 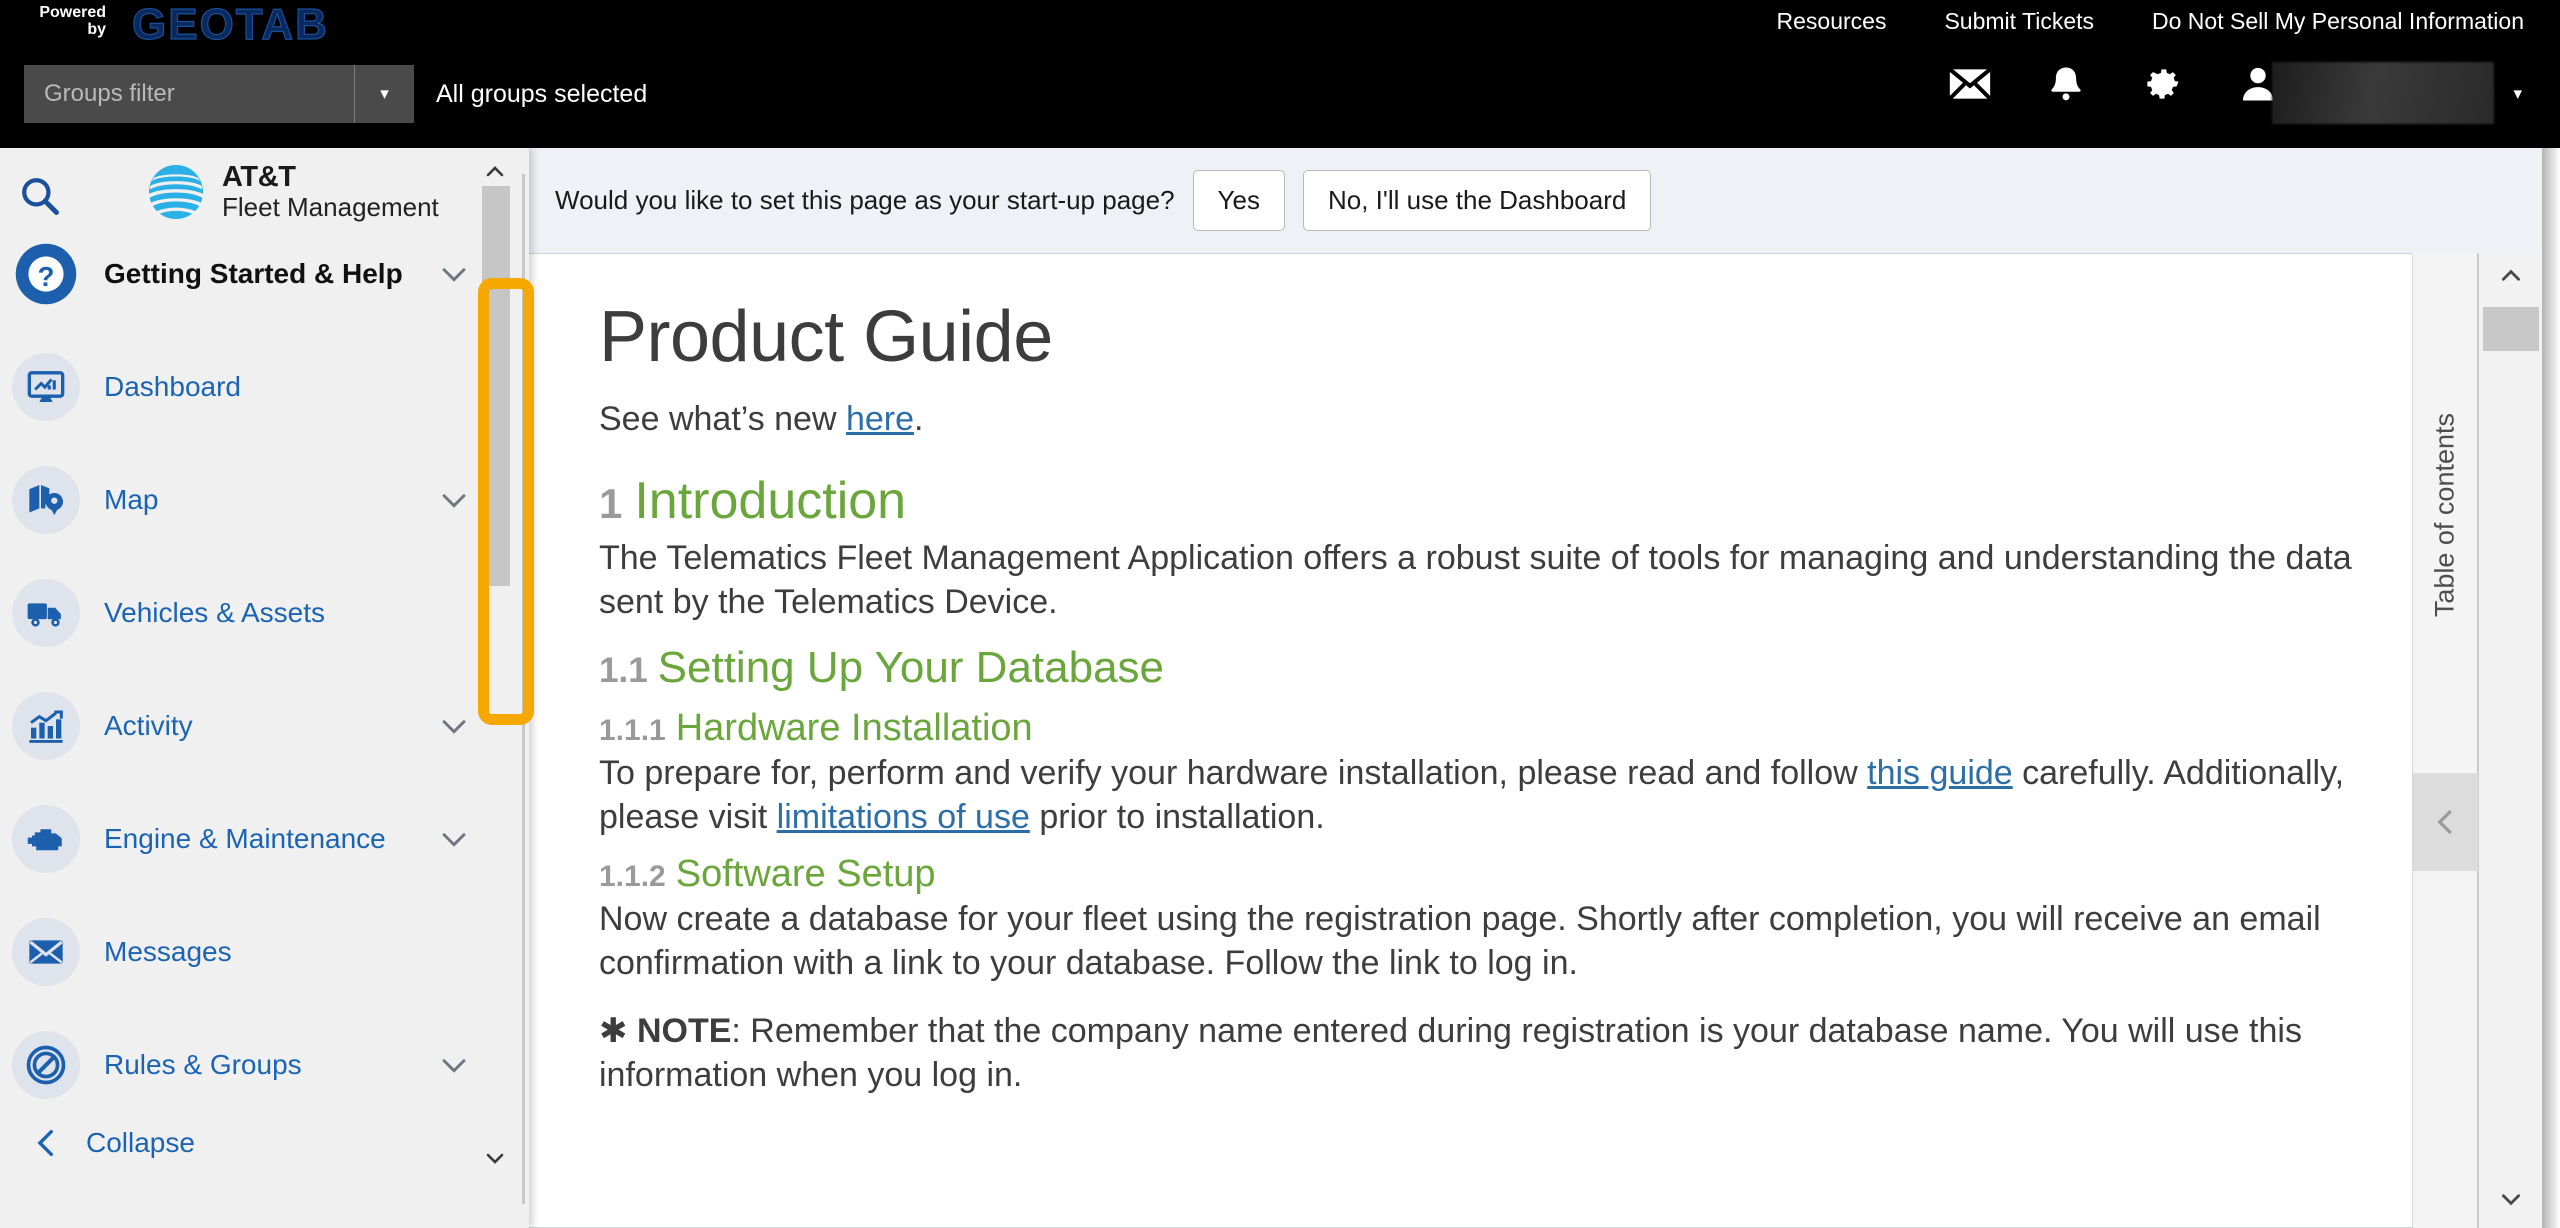 What do you see at coordinates (632, 730) in the screenshot?
I see `section-number: 1.1.1` at bounding box center [632, 730].